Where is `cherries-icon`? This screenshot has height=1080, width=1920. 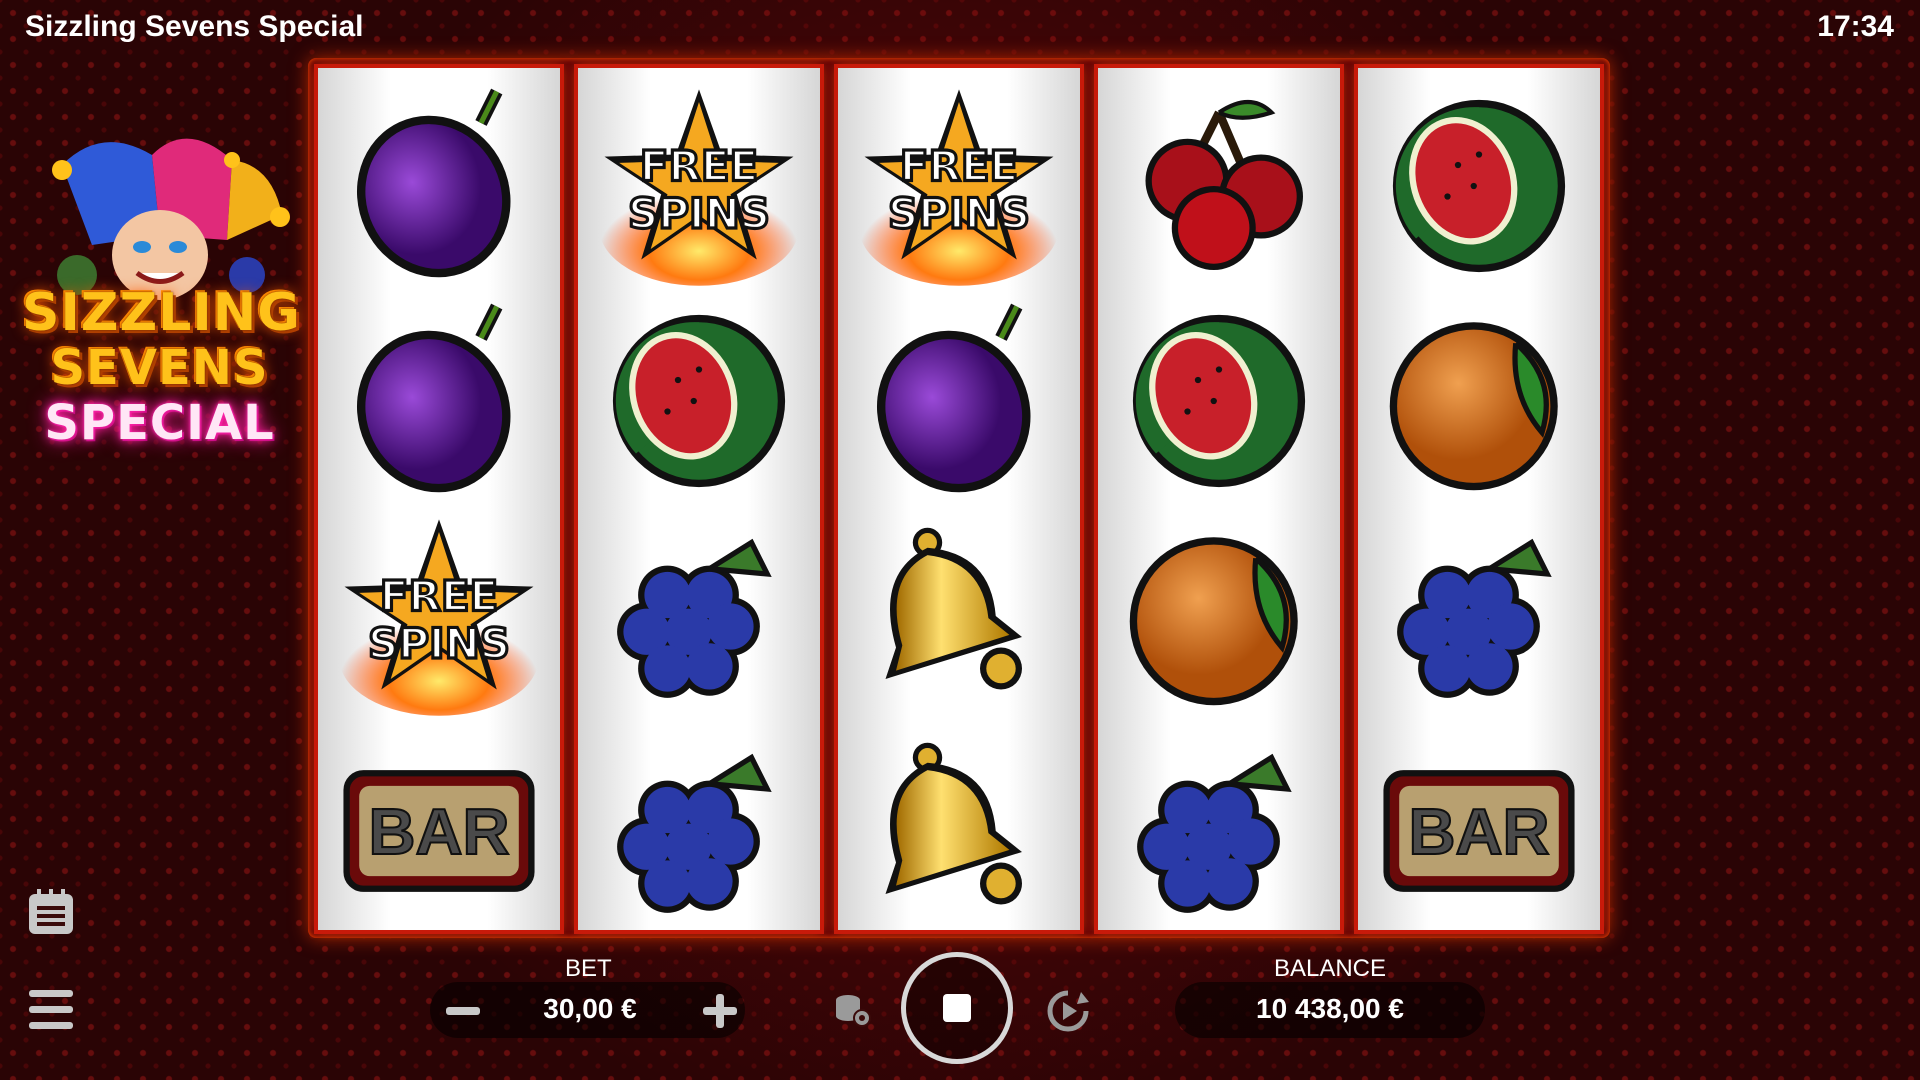 cherries-icon is located at coordinates (1224, 184).